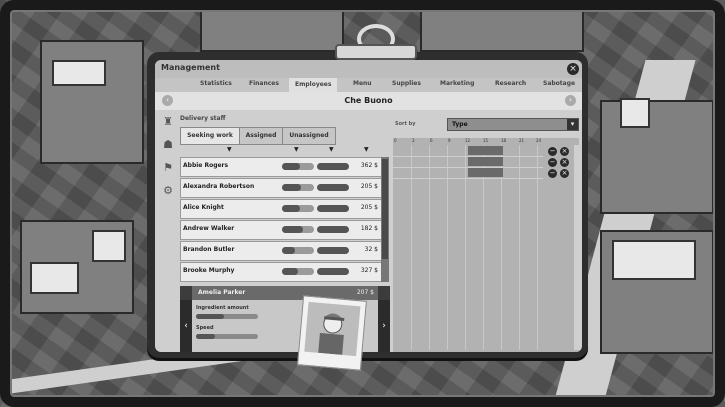 This screenshot has width=725, height=407. I want to click on employee-row: Alice Knight 205 $, so click(281, 209).